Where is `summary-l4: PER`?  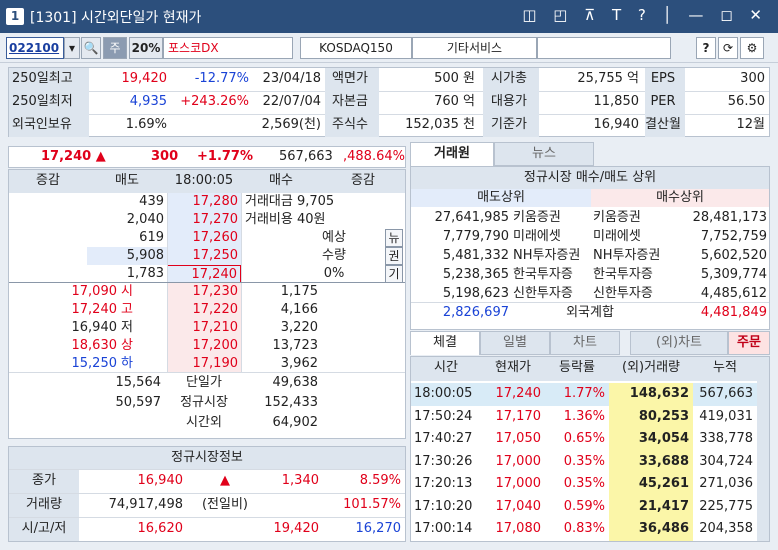
summary-l4: PER is located at coordinates (665, 102).